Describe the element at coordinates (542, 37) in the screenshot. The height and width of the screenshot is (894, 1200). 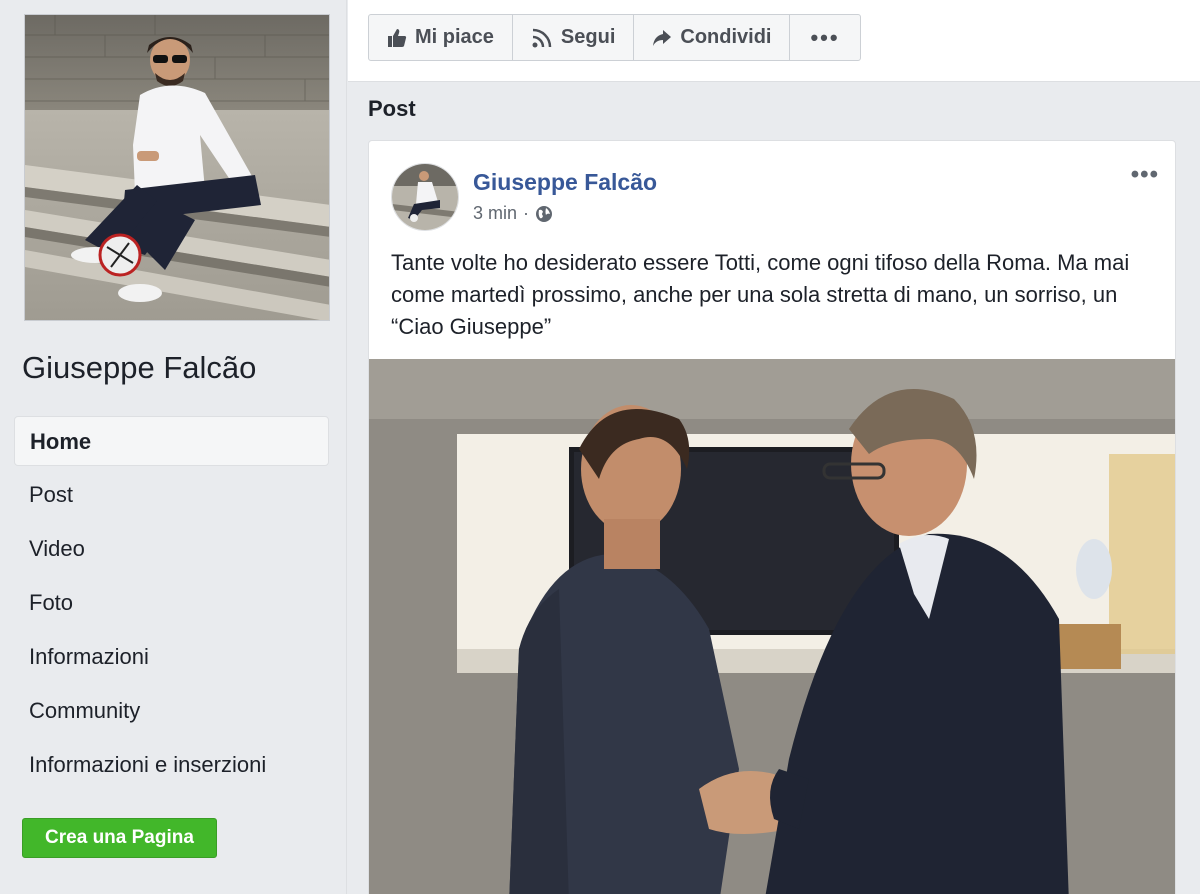
I see `rss-icon` at that location.